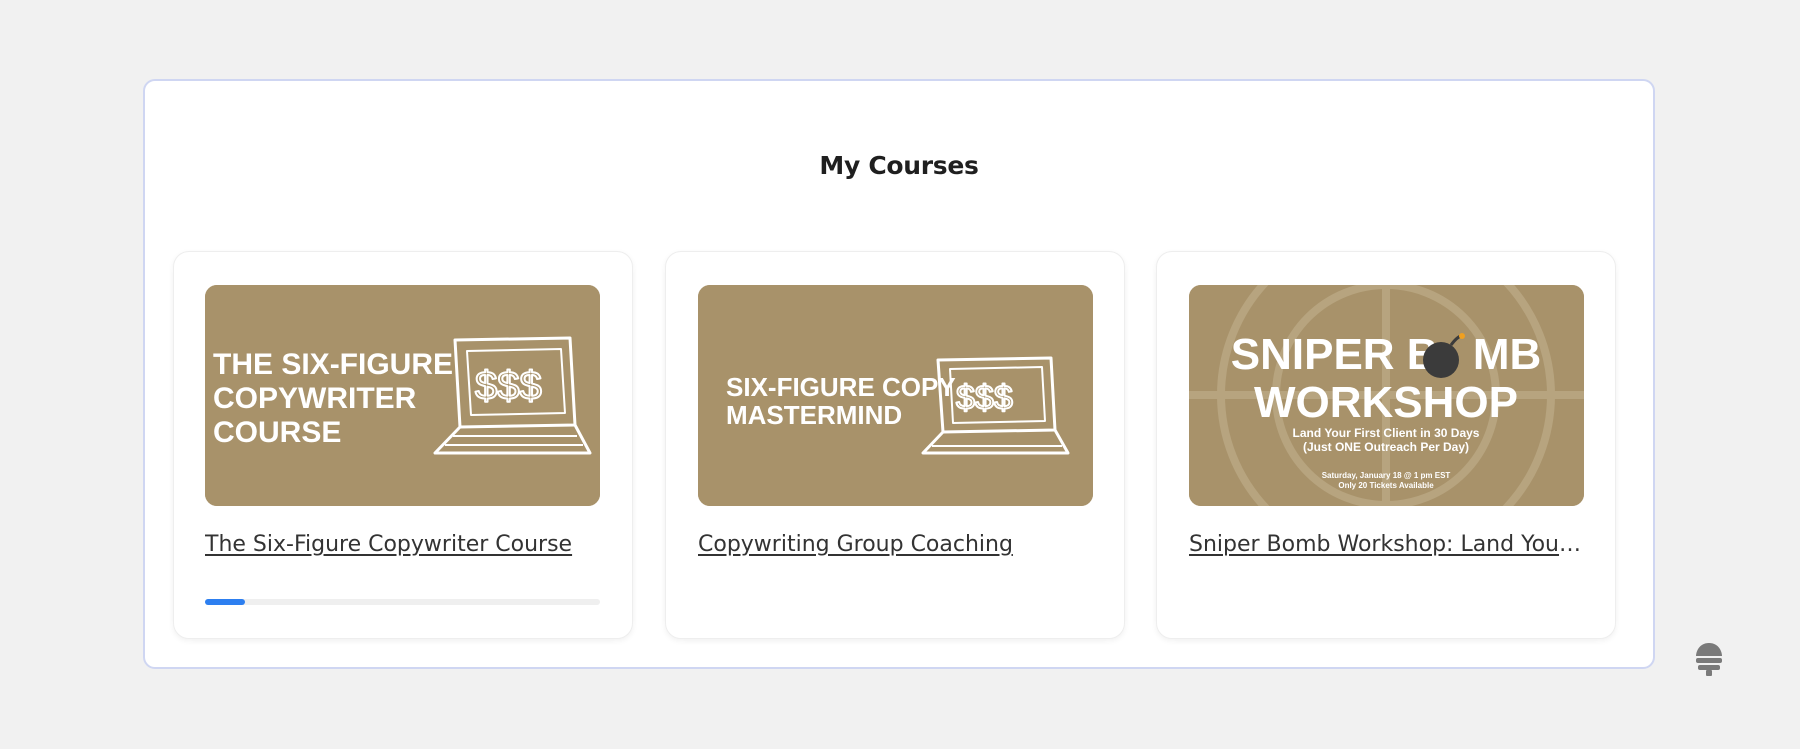  What do you see at coordinates (402, 602) in the screenshot?
I see `course-progress-bar` at bounding box center [402, 602].